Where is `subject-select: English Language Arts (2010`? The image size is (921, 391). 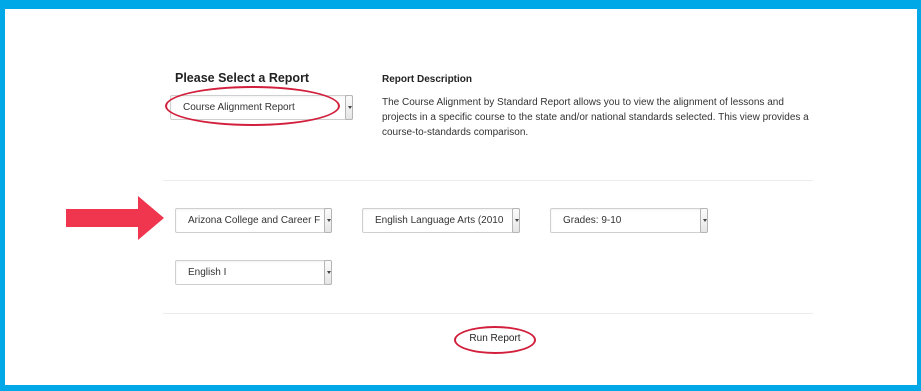 subject-select: English Language Arts (2010 is located at coordinates (441, 220).